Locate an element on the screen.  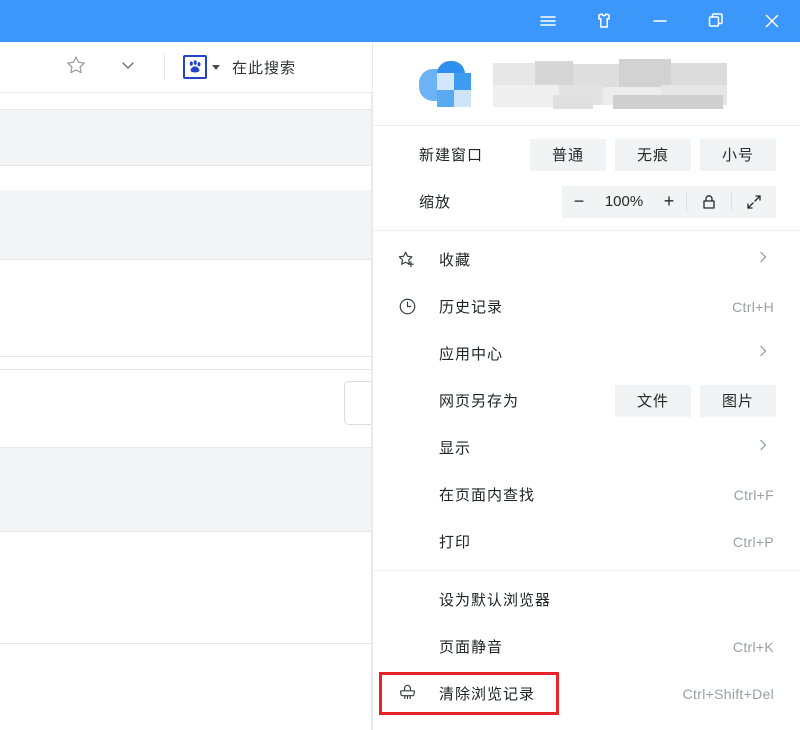
menu-item-find-in-page: 在页面内查找 Ctrl+F is located at coordinates (586, 494).